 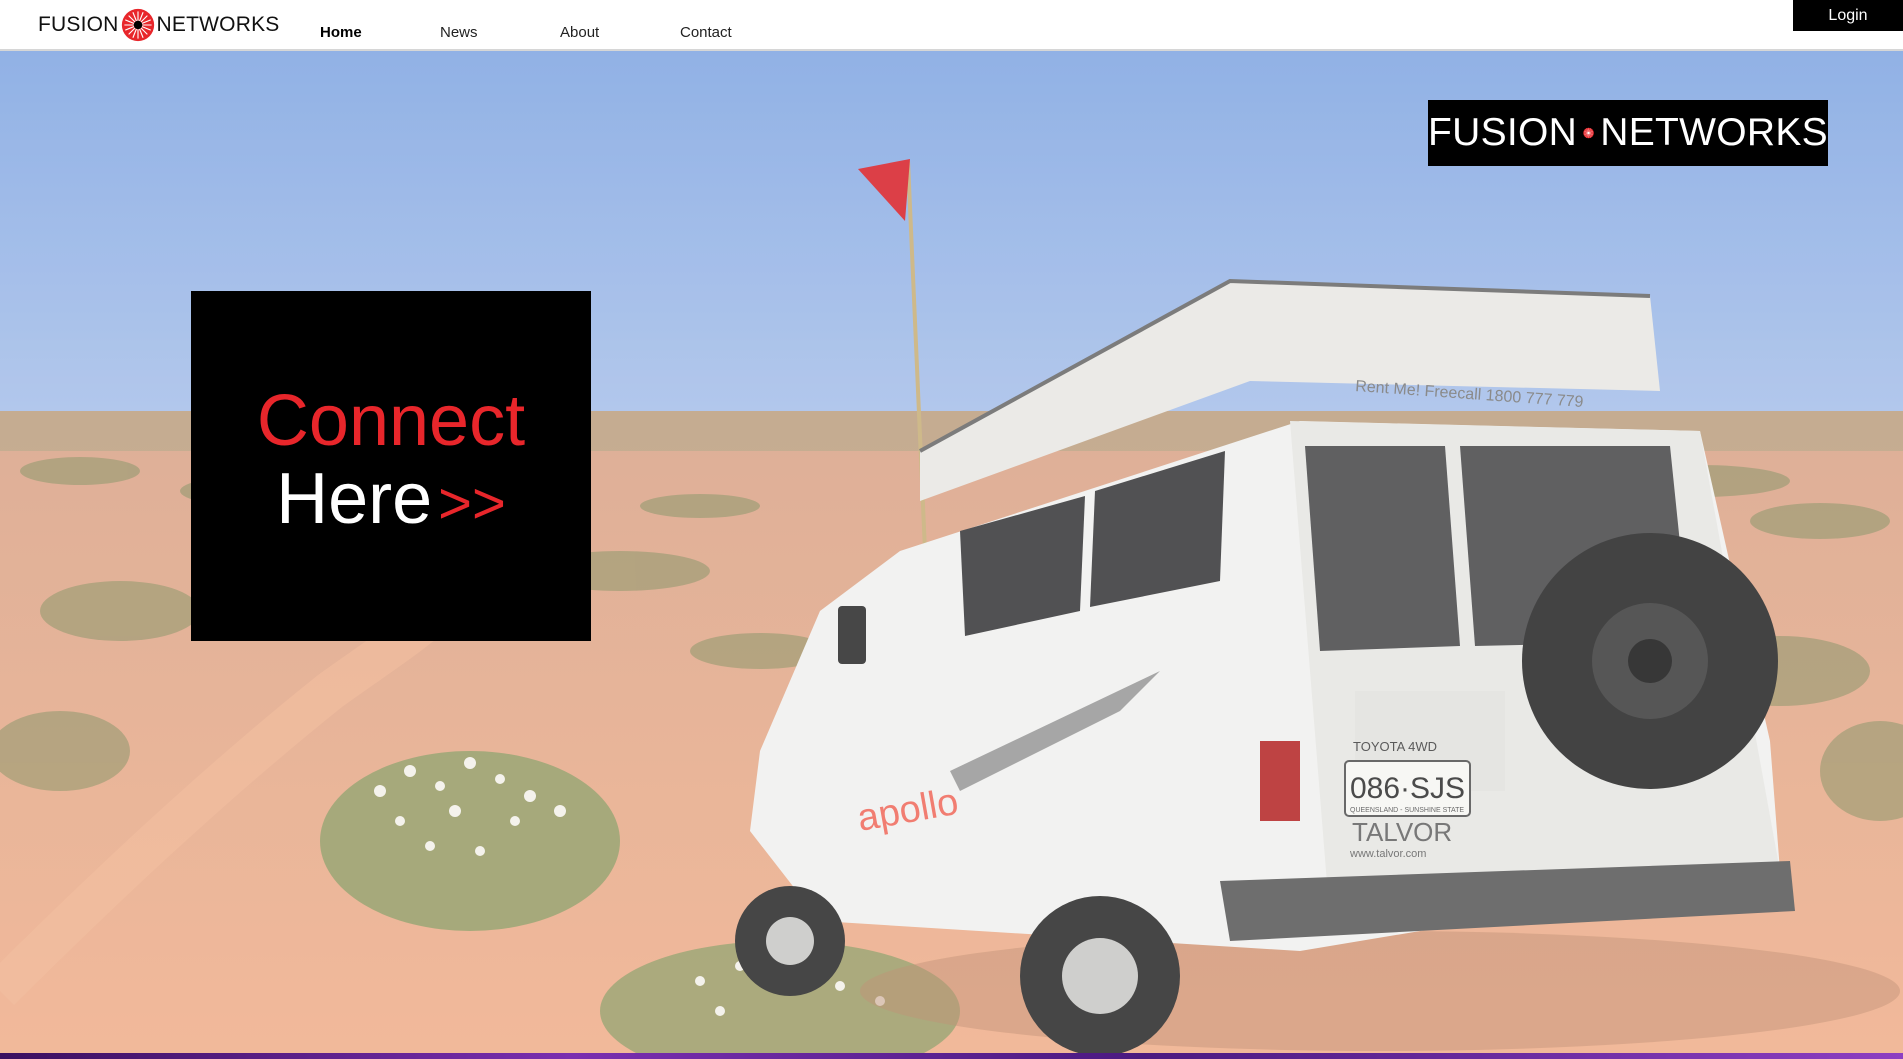 What do you see at coordinates (579, 32) in the screenshot?
I see `nav-about: About` at bounding box center [579, 32].